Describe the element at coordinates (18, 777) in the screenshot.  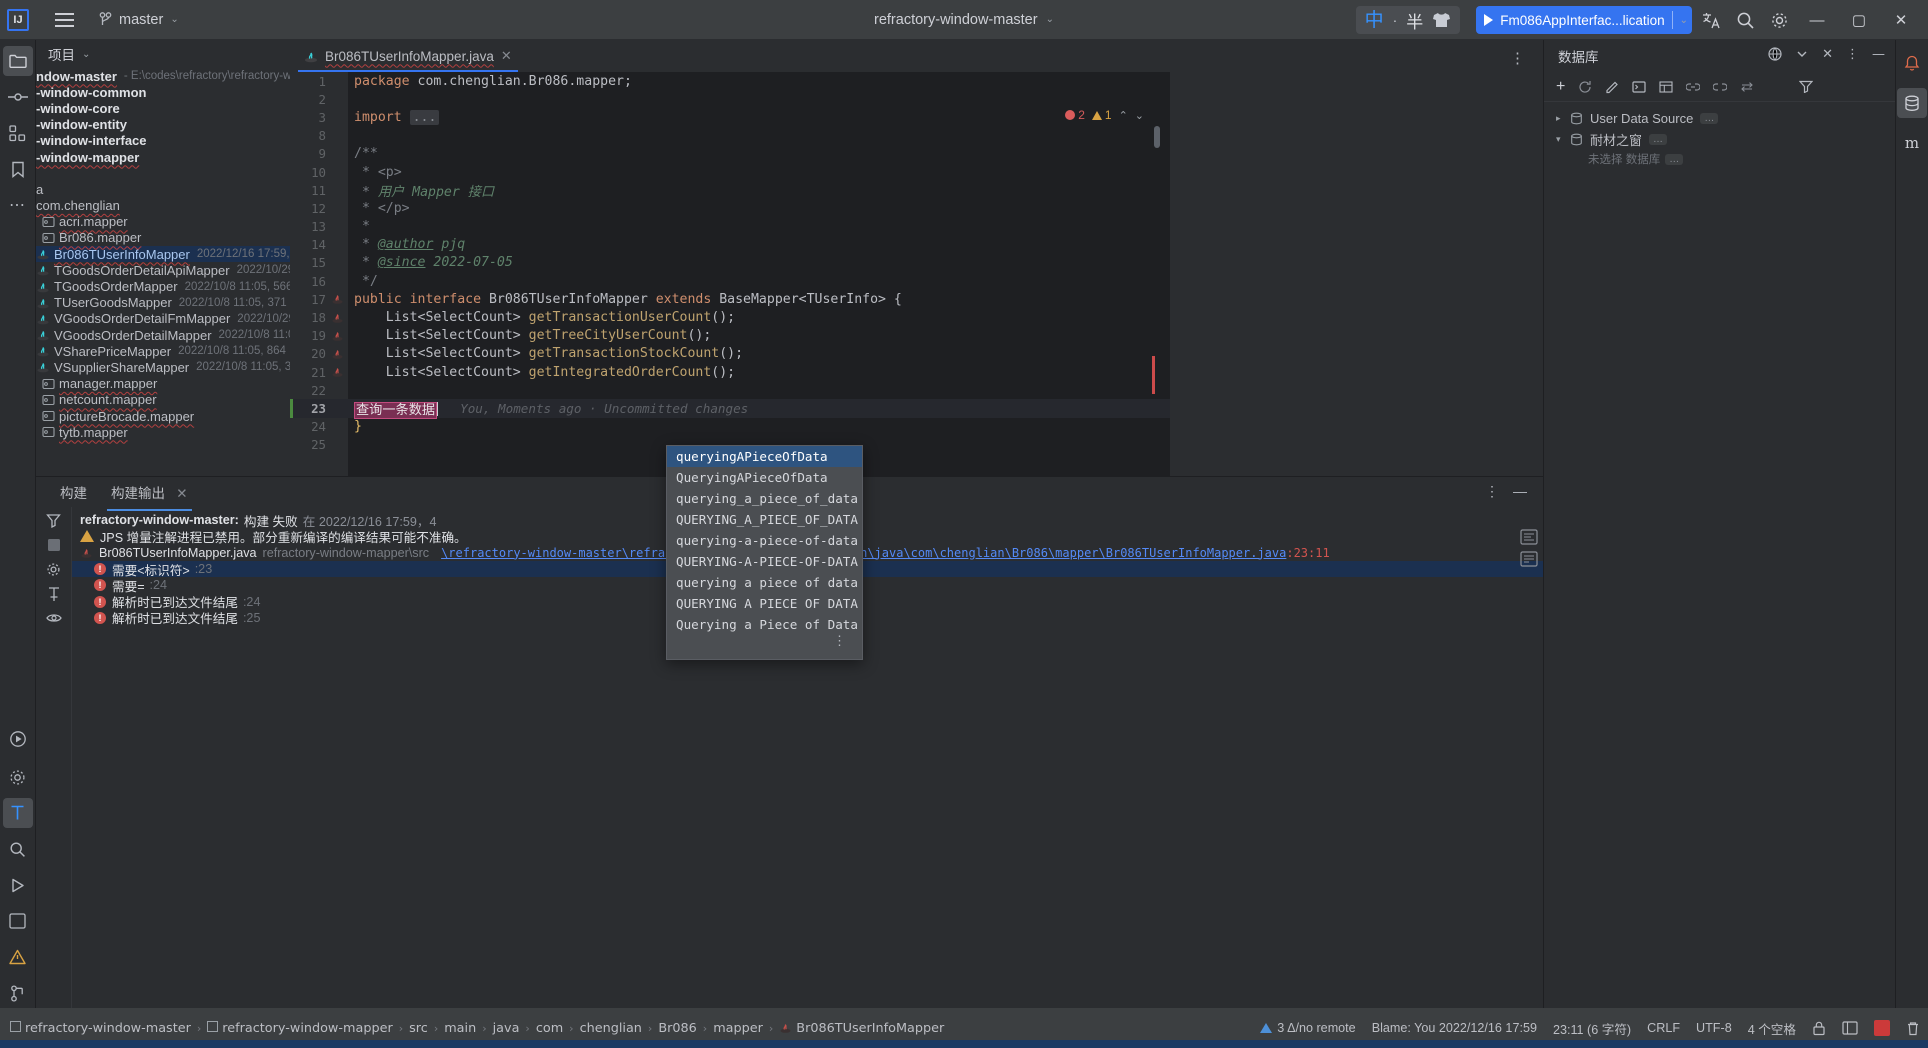
I see `sidebar-item-services` at that location.